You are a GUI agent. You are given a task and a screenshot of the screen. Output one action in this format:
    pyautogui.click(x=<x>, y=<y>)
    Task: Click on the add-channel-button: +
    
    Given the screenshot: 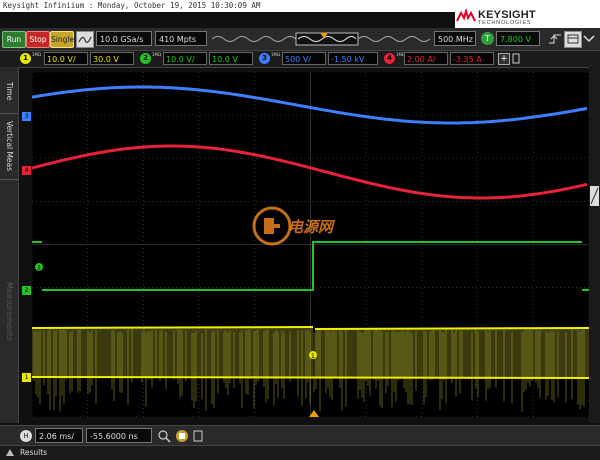 What is the action you would take?
    pyautogui.click(x=504, y=59)
    